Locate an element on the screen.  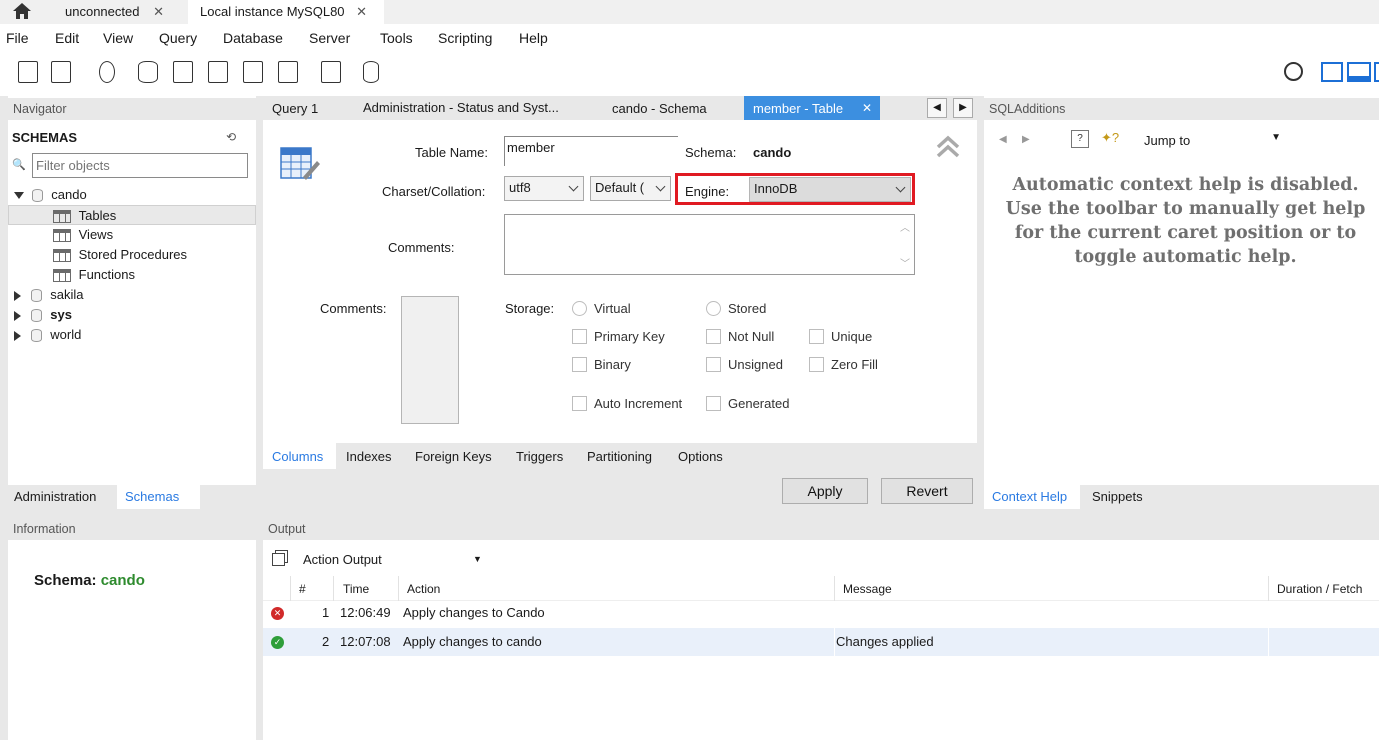
chevron-up-icon: ︿ is located at coordinates (905, 226).